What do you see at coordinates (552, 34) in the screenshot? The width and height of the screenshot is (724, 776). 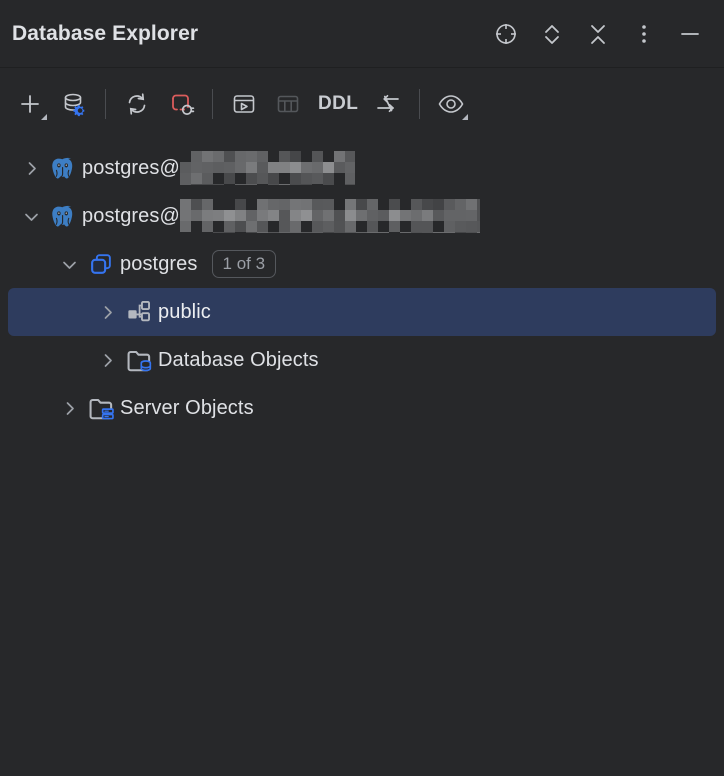 I see `expand-collapse-icon` at bounding box center [552, 34].